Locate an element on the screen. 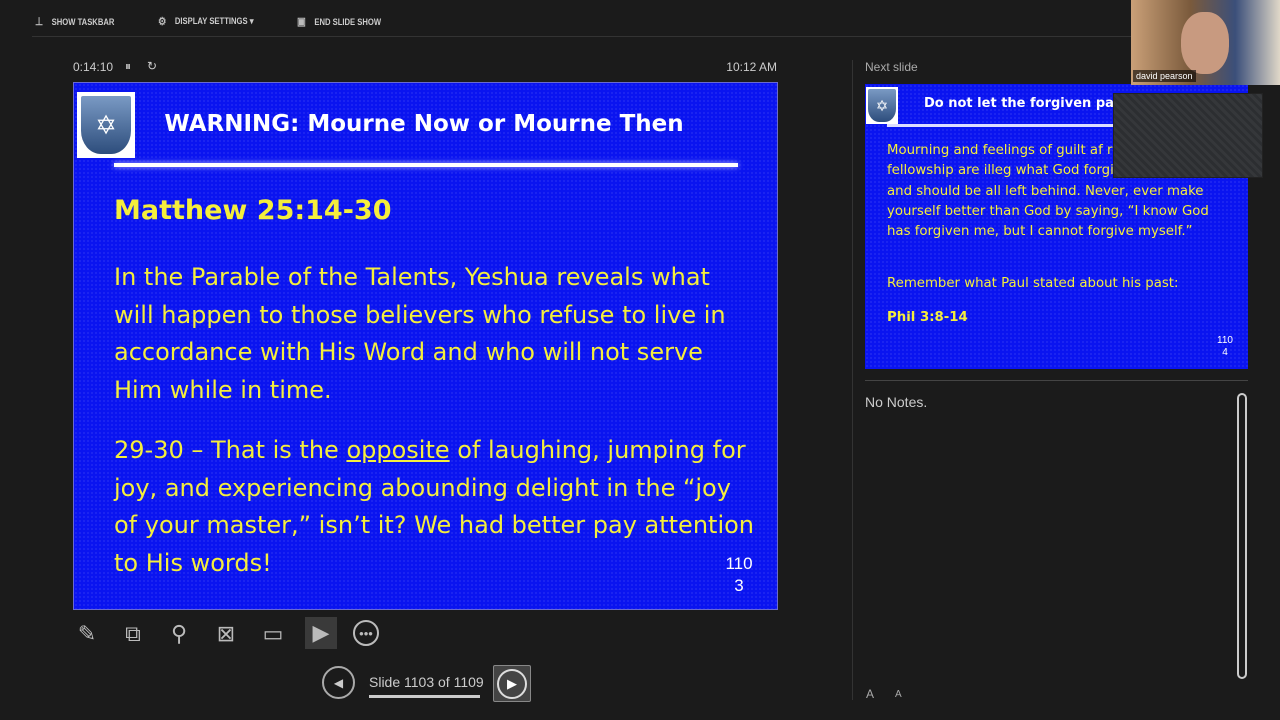 The height and width of the screenshot is (720, 1280). restart-timer-button: ↻ is located at coordinates (152, 66).